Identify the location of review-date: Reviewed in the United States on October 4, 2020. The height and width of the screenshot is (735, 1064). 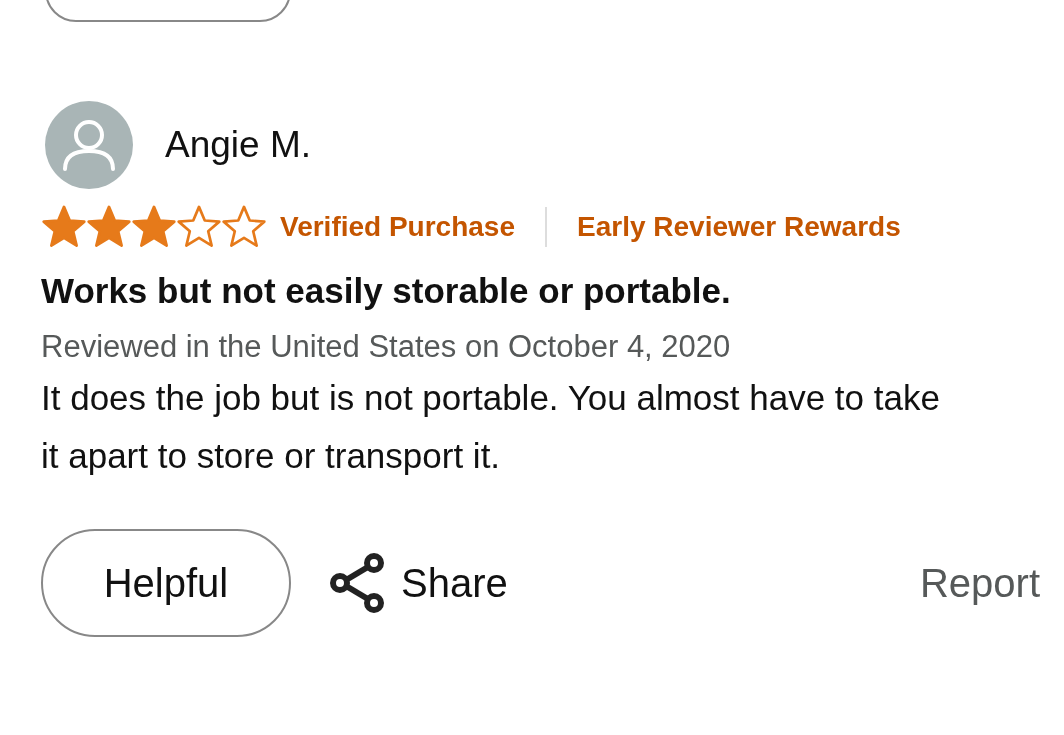
(386, 347).